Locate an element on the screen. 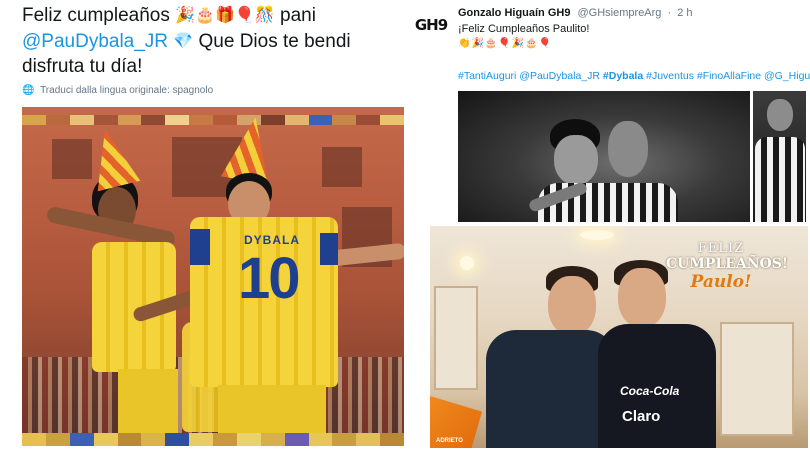 This screenshot has width=810, height=450. ceiling-light is located at coordinates (597, 235).